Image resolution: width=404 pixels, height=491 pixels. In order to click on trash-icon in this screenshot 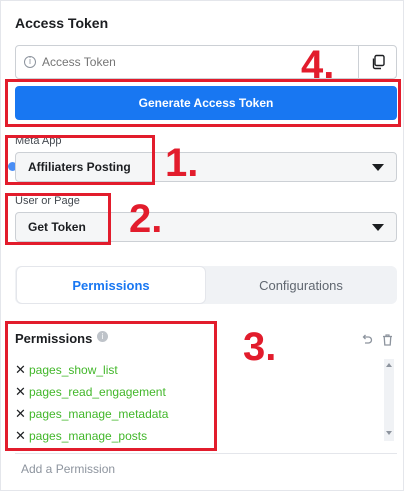, I will do `click(387, 340)`.